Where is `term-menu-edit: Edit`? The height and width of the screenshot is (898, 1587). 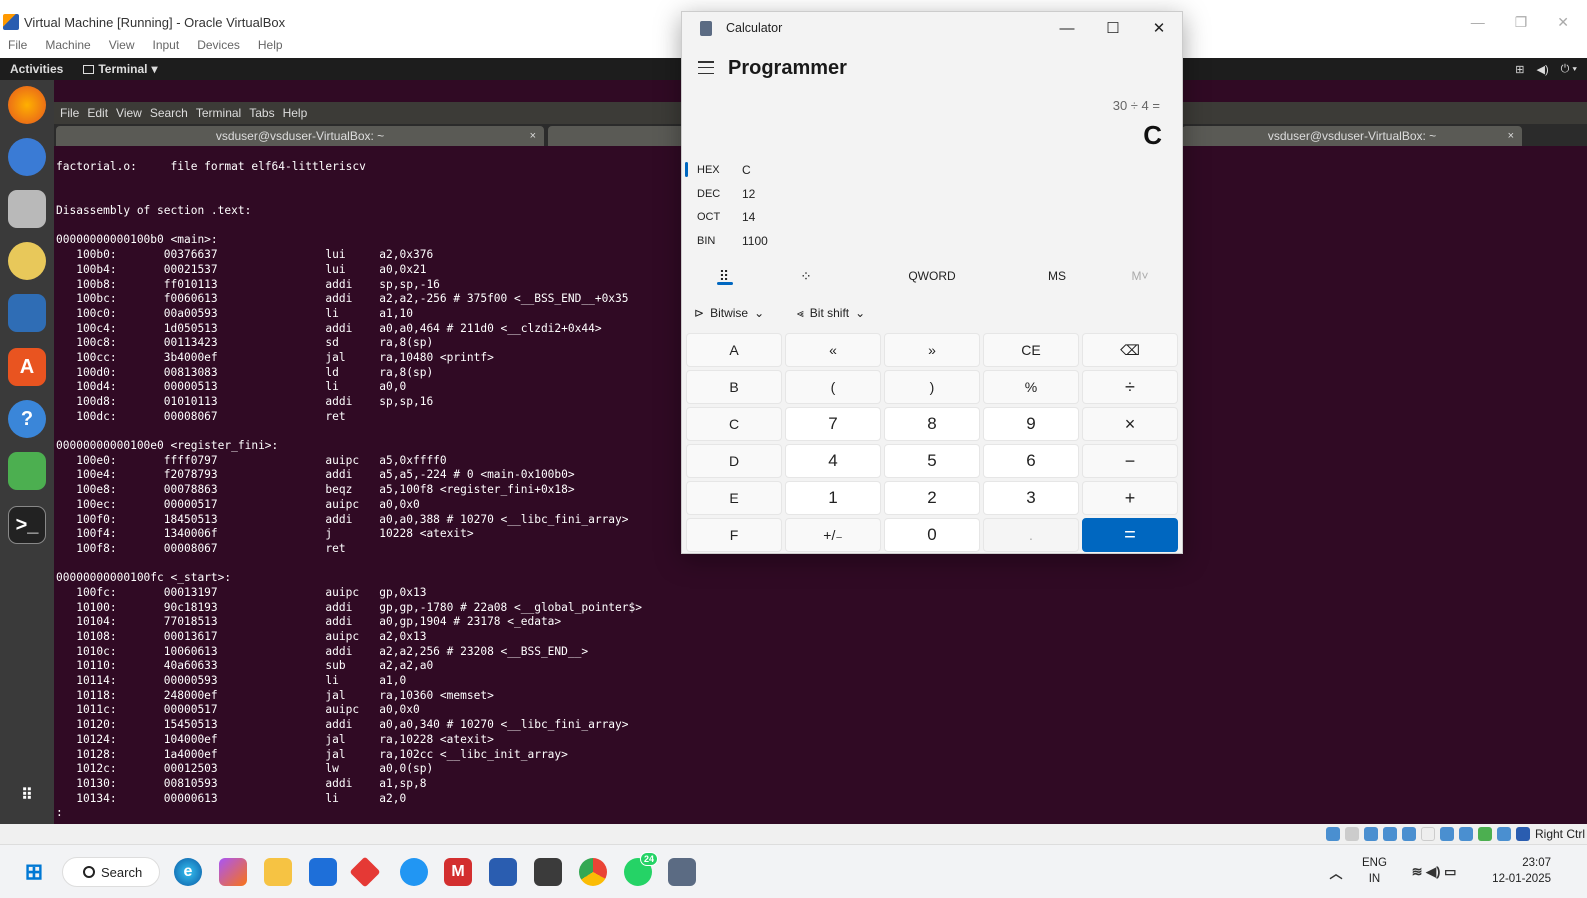
term-menu-edit: Edit is located at coordinates (97, 113).